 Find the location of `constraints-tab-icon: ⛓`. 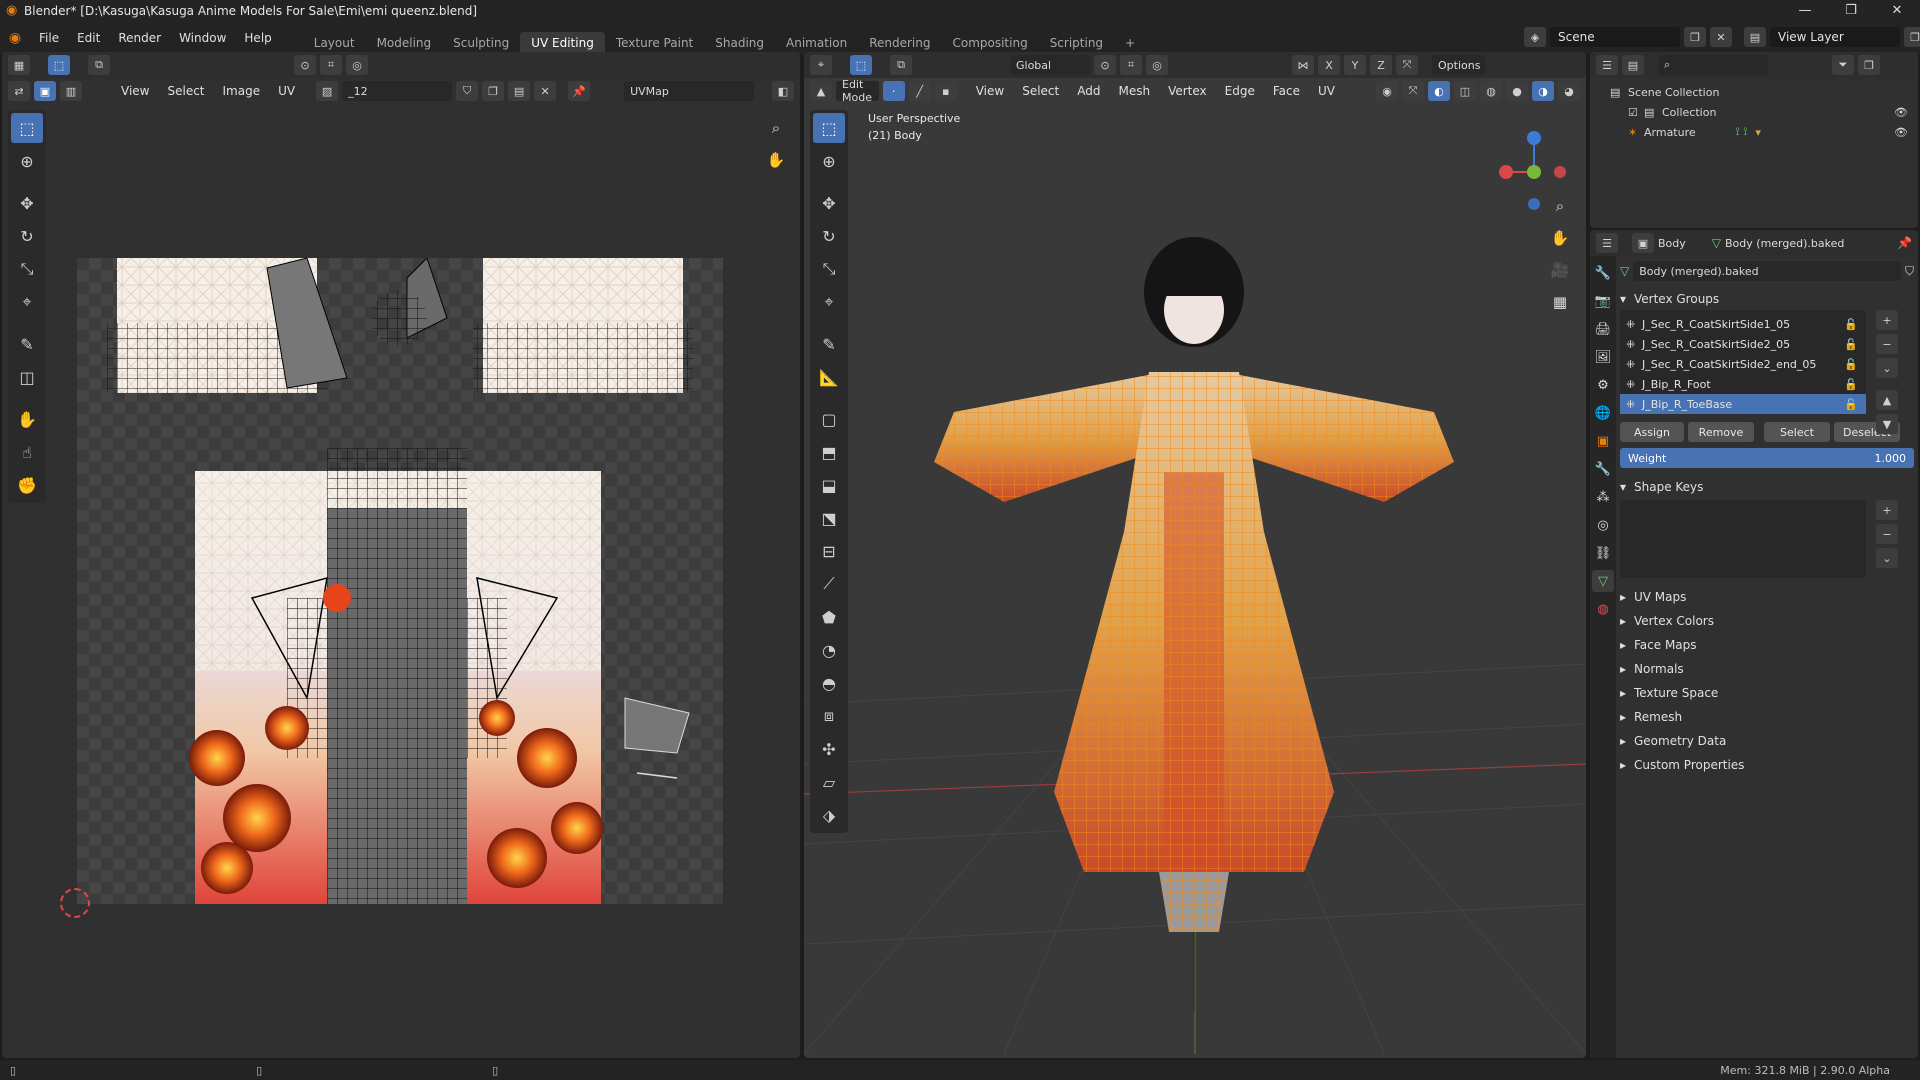

constraints-tab-icon: ⛓ is located at coordinates (1603, 553).